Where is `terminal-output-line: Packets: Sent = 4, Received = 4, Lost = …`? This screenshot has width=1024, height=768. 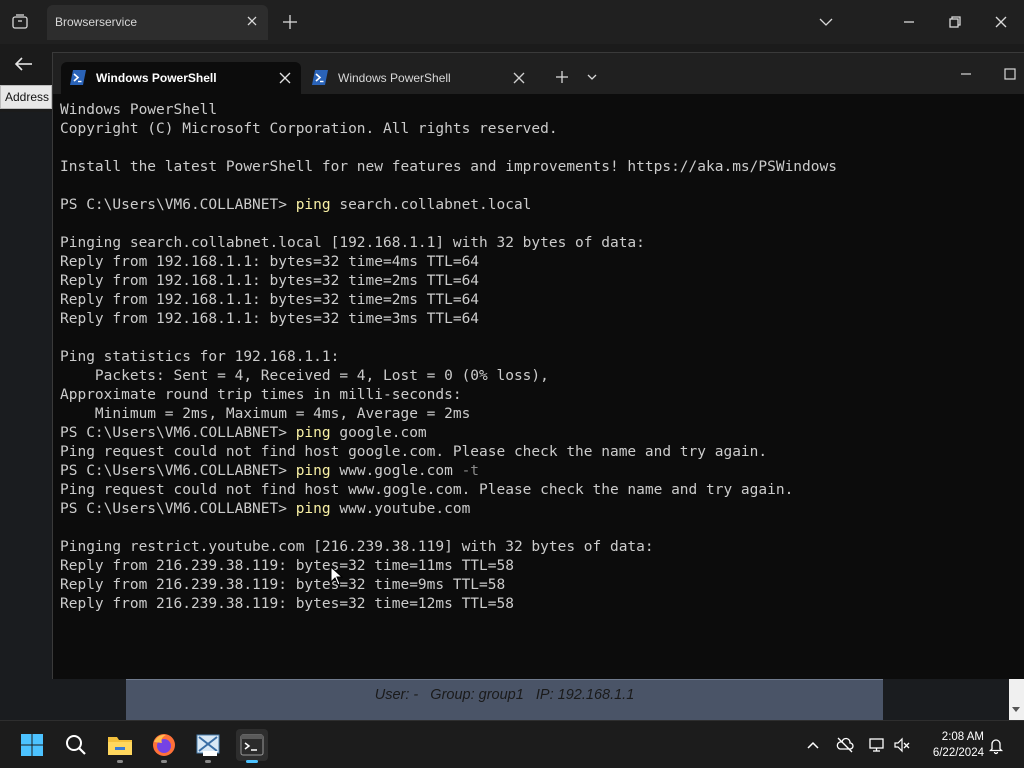 terminal-output-line: Packets: Sent = 4, Received = 4, Lost = … is located at coordinates (304, 376).